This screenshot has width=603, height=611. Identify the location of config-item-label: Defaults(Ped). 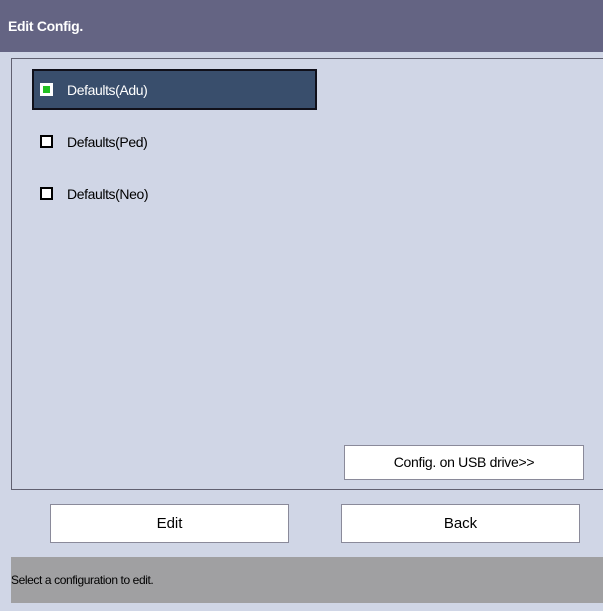
(107, 141).